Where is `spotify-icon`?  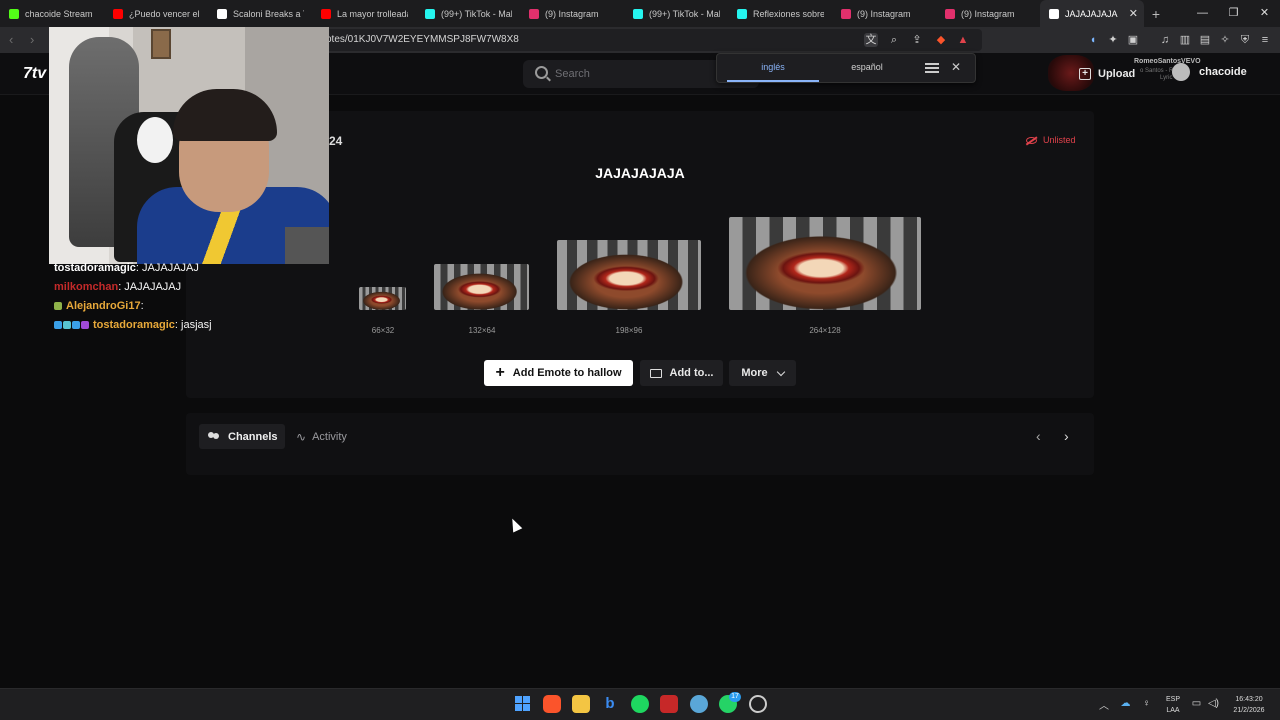
spotify-icon is located at coordinates (640, 704).